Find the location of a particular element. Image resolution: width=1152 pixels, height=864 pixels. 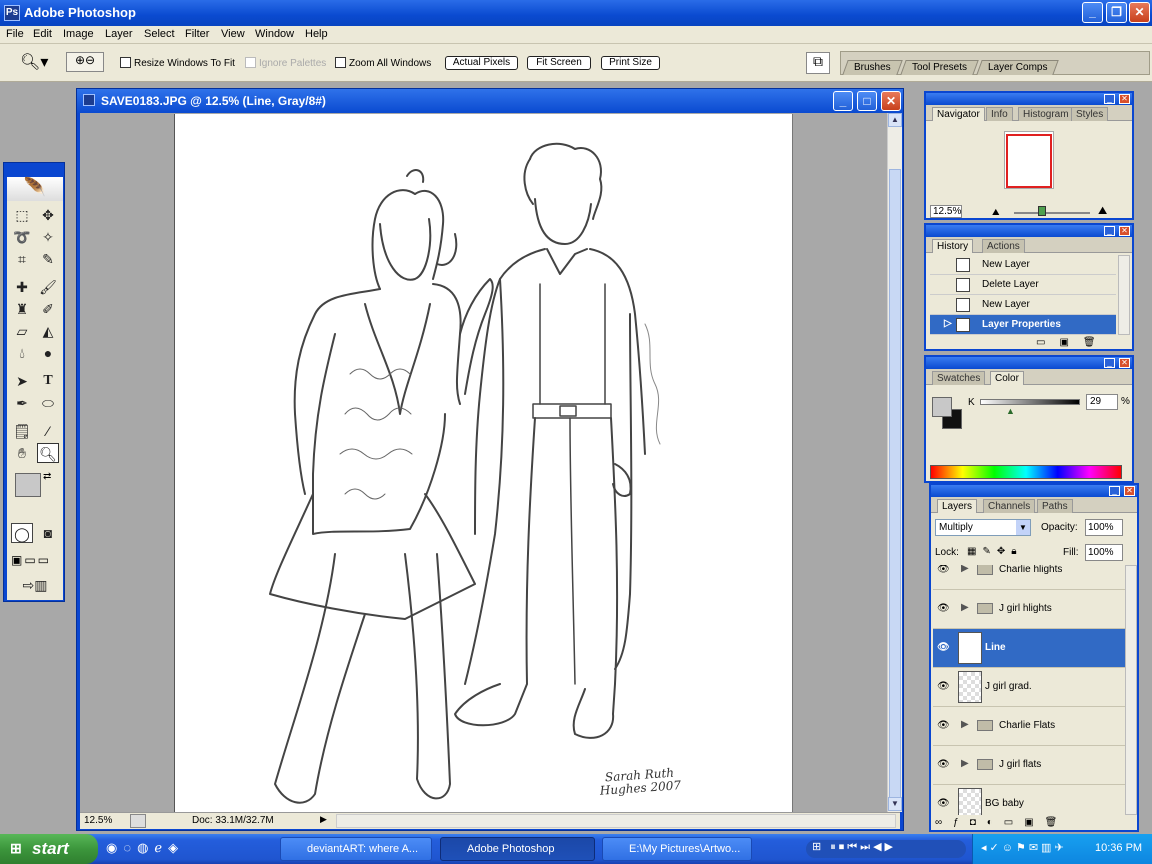

start-button: ⊞ start is located at coordinates (49, 849).